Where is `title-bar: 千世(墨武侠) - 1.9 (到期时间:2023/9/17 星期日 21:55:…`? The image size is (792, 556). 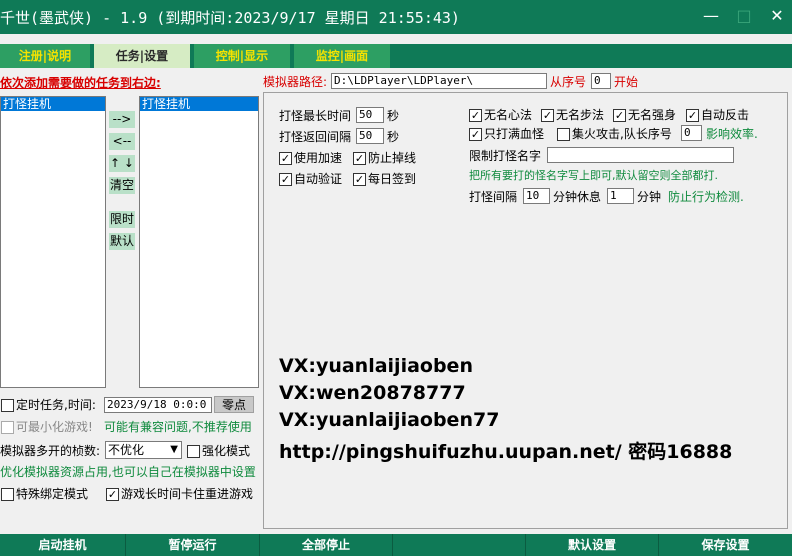
title-bar: 千世(墨武侠) - 1.9 (到期时间:2023/9/17 星期日 21:55:… is located at coordinates (396, 17).